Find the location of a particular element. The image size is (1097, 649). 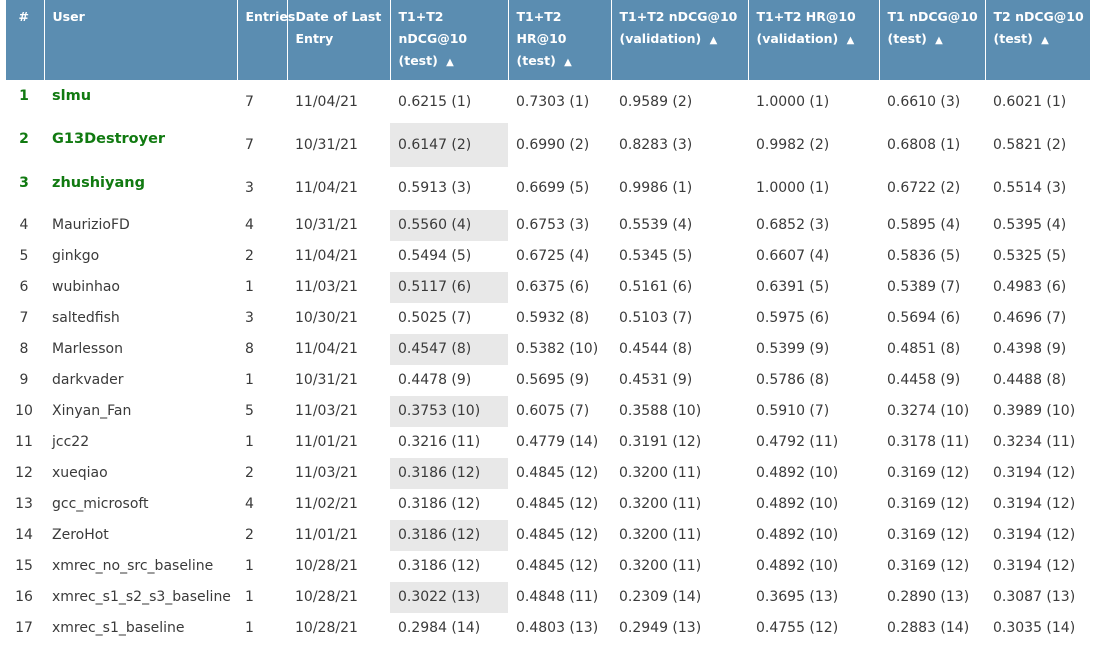

t2-ndcg-test-cell: 0.5325 (5) is located at coordinates (1030, 256).